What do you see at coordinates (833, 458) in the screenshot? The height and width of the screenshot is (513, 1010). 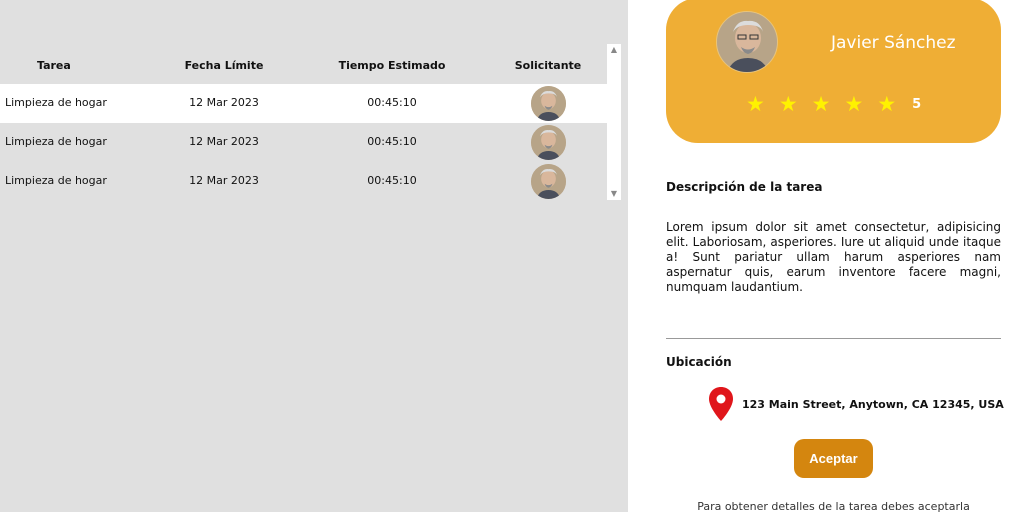 I see `accept-button: Aceptar` at bounding box center [833, 458].